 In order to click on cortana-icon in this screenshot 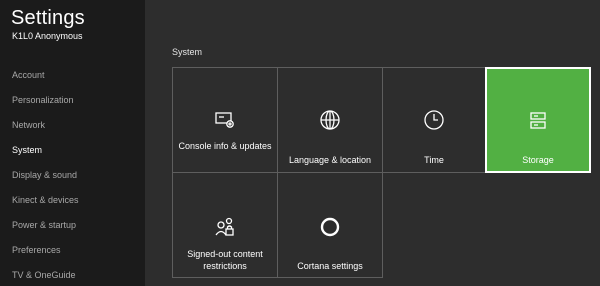, I will do `click(330, 227)`.